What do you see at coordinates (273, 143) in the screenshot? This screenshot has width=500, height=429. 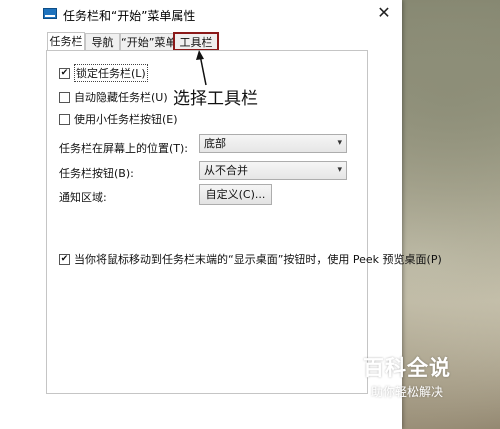 I see `position-select: 底部 ▾` at bounding box center [273, 143].